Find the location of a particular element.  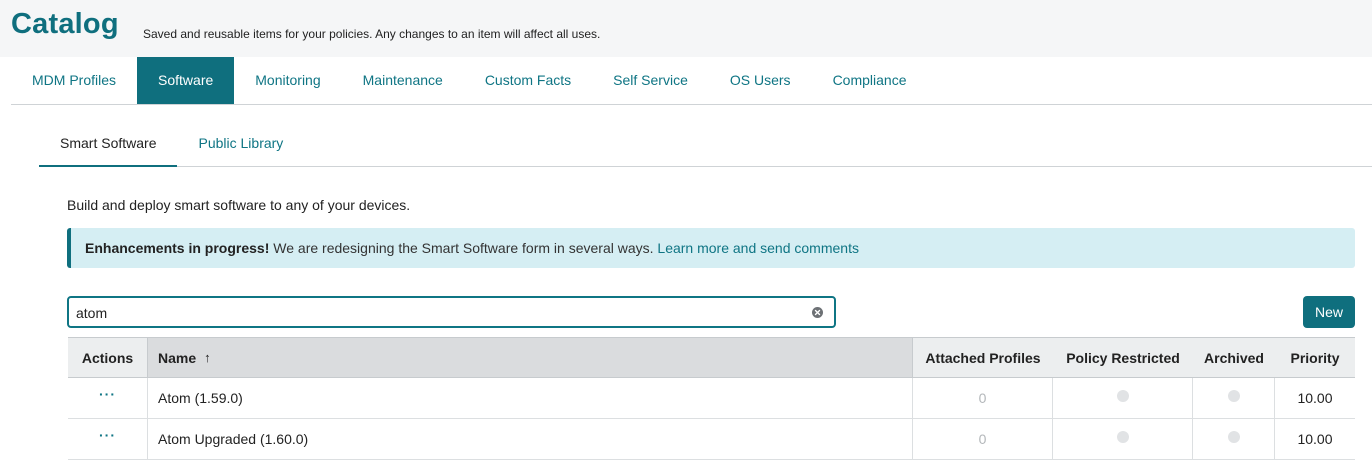

tab-monitoring: Monitoring is located at coordinates (287, 80).